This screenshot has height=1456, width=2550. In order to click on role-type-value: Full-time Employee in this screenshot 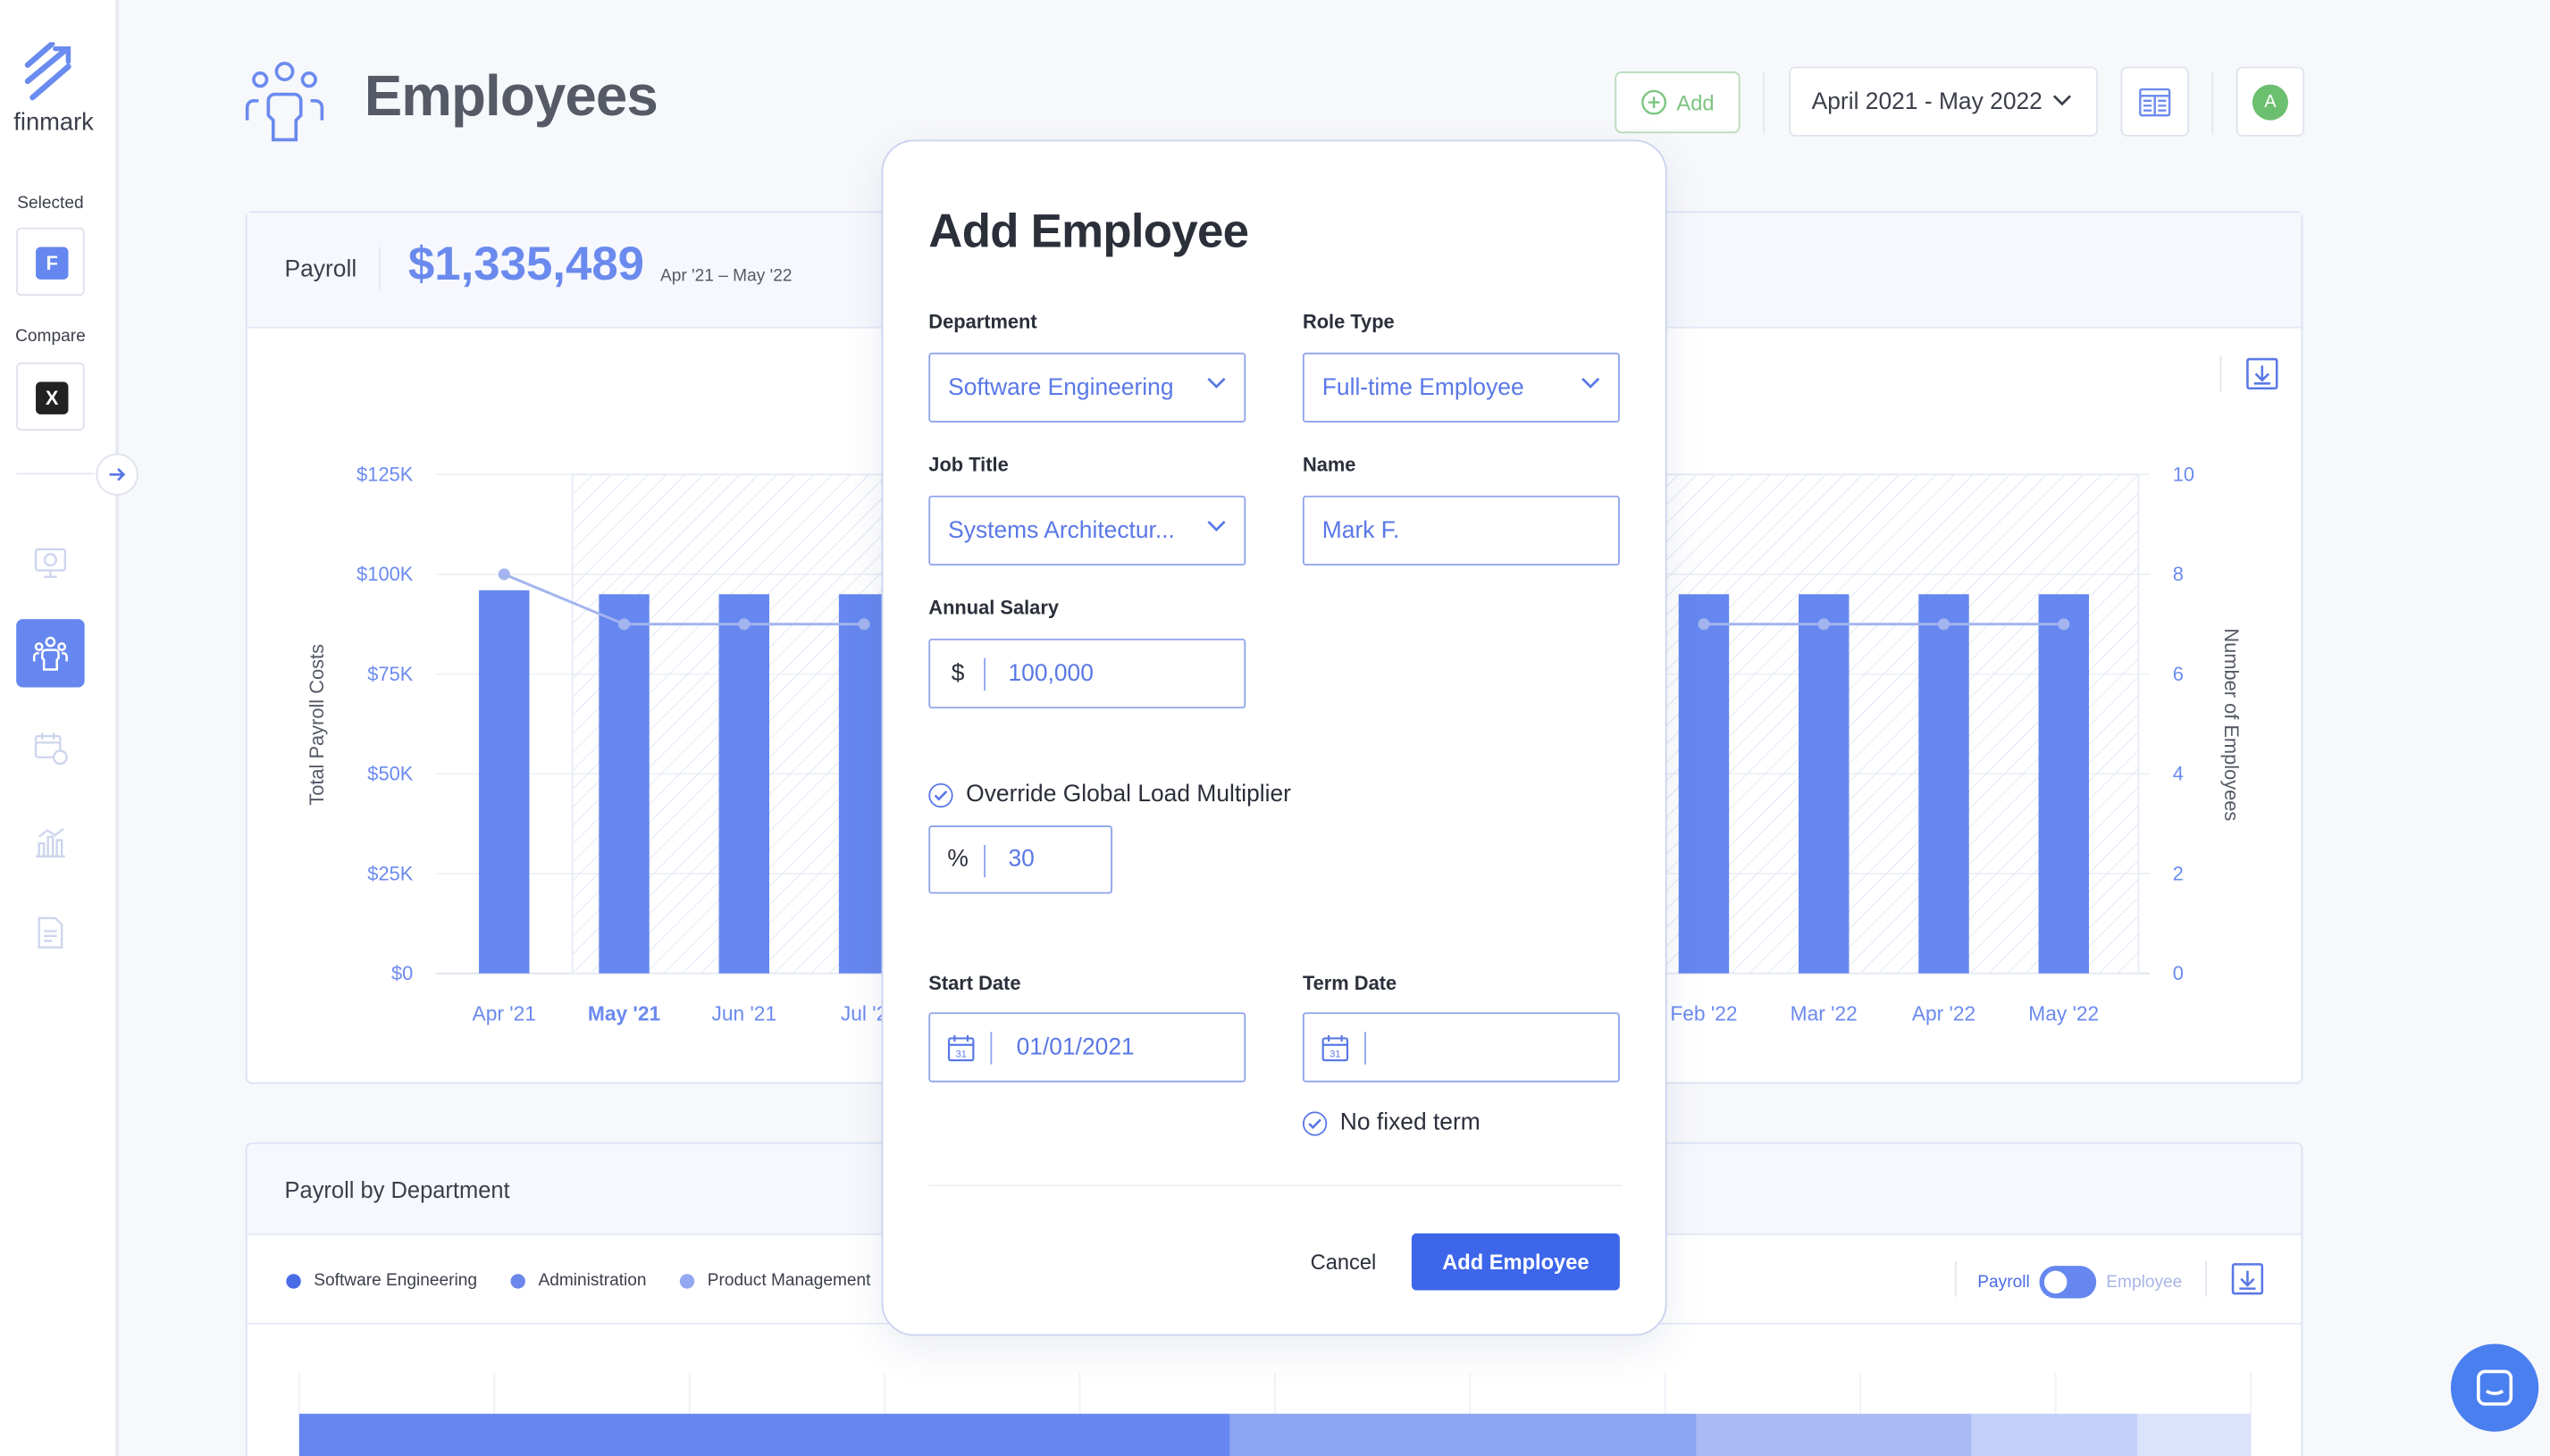, I will do `click(1422, 387)`.